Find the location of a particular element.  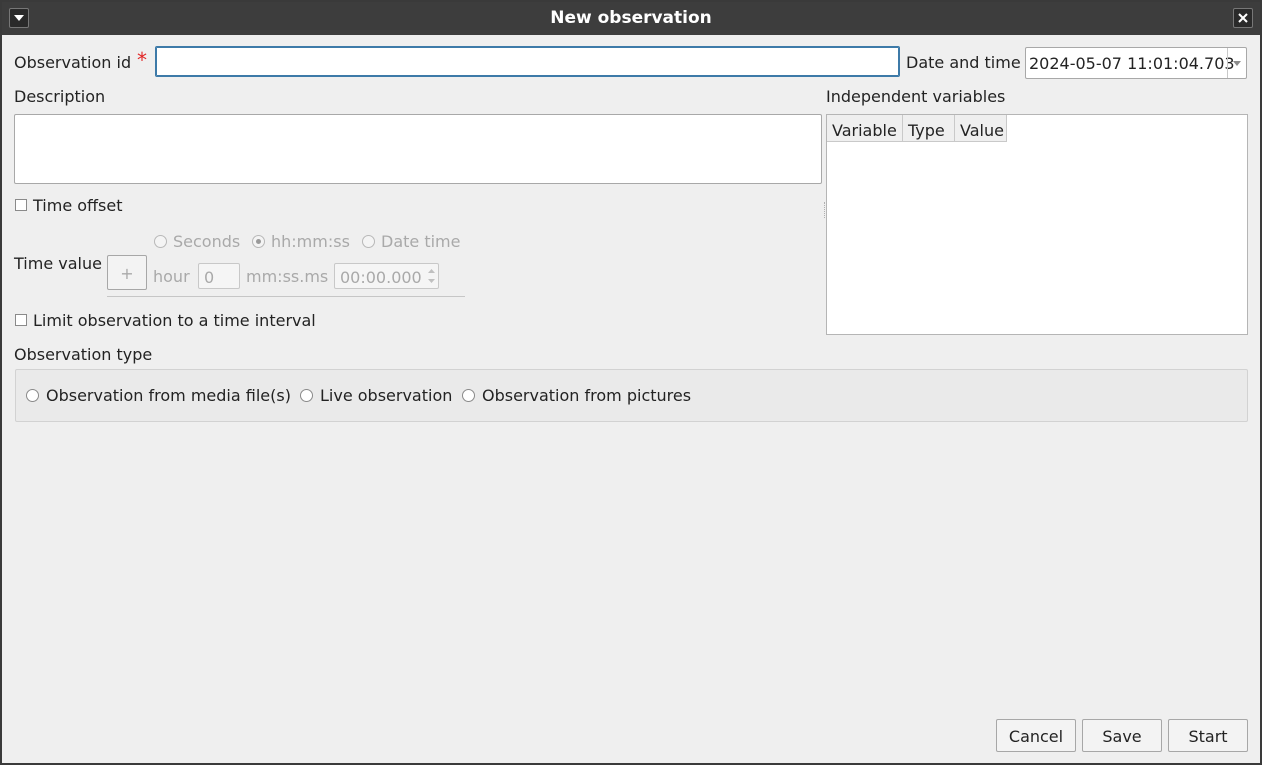

close-icon is located at coordinates (1243, 18).